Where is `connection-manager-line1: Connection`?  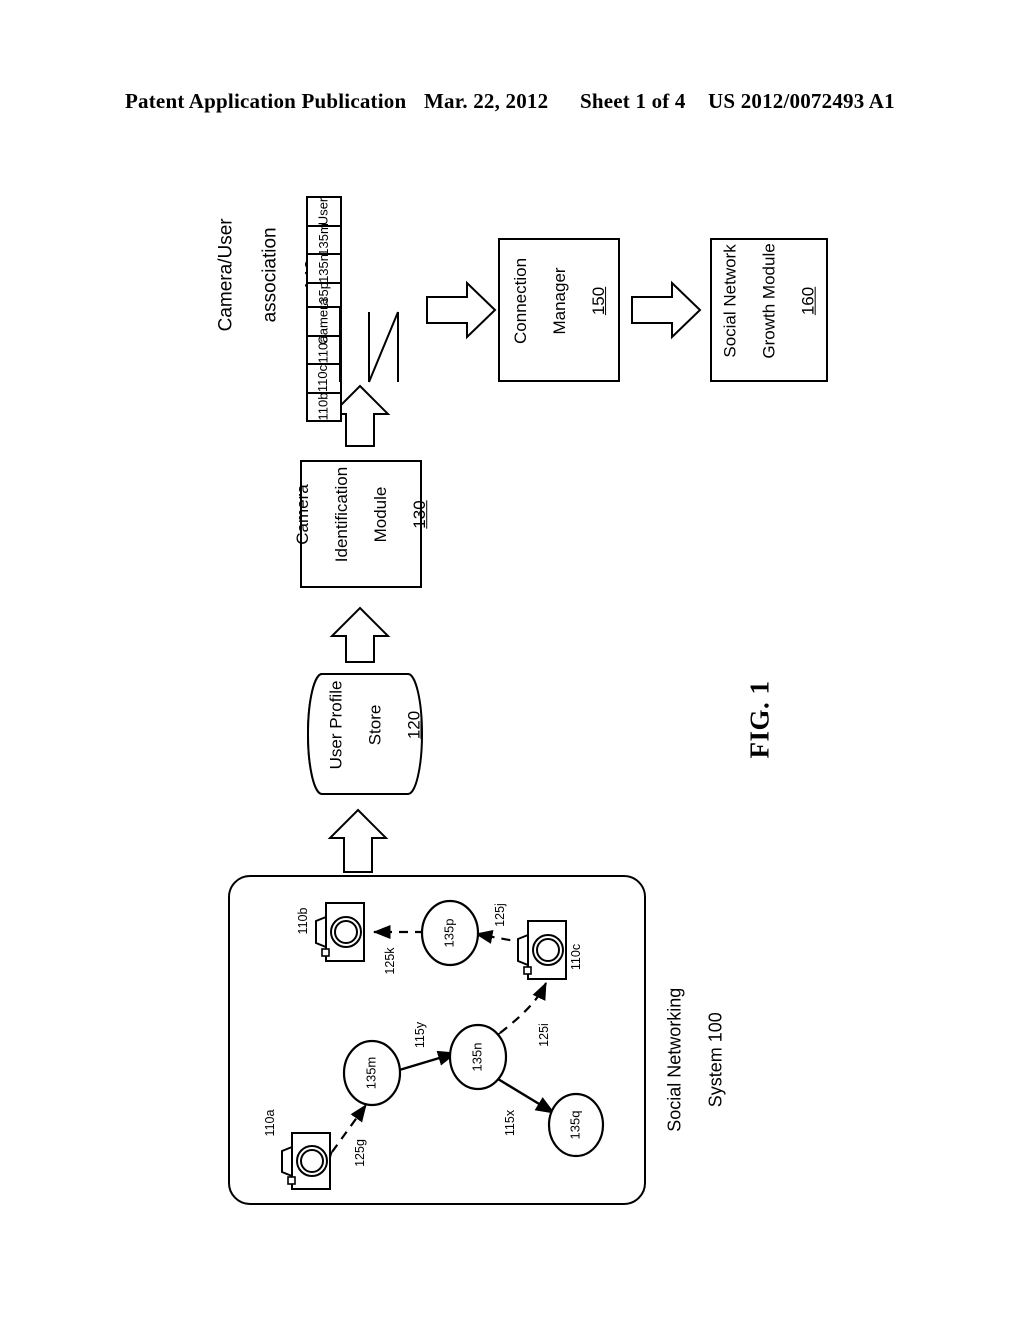
connection-manager-line1: Connection is located at coordinates (520, 300).